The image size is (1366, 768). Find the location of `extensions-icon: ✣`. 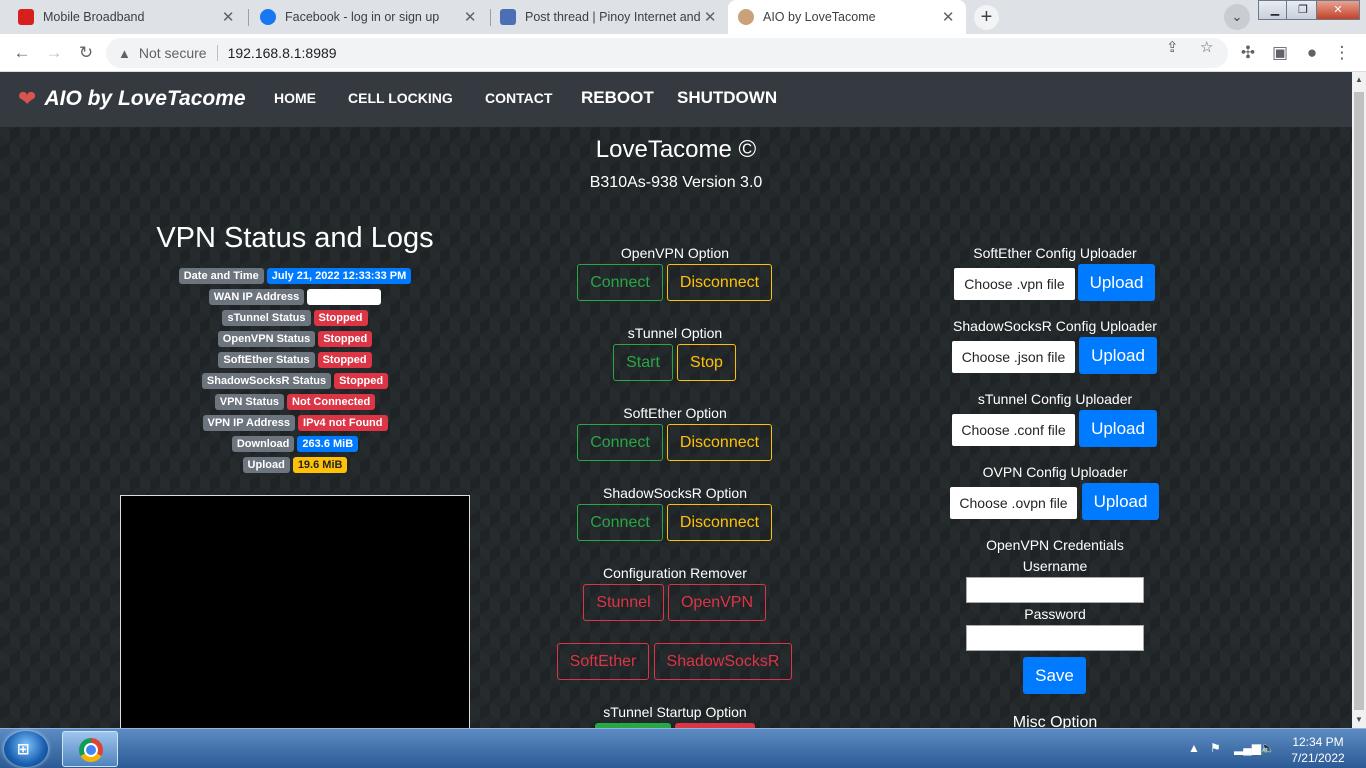

extensions-icon: ✣ is located at coordinates (1248, 53).